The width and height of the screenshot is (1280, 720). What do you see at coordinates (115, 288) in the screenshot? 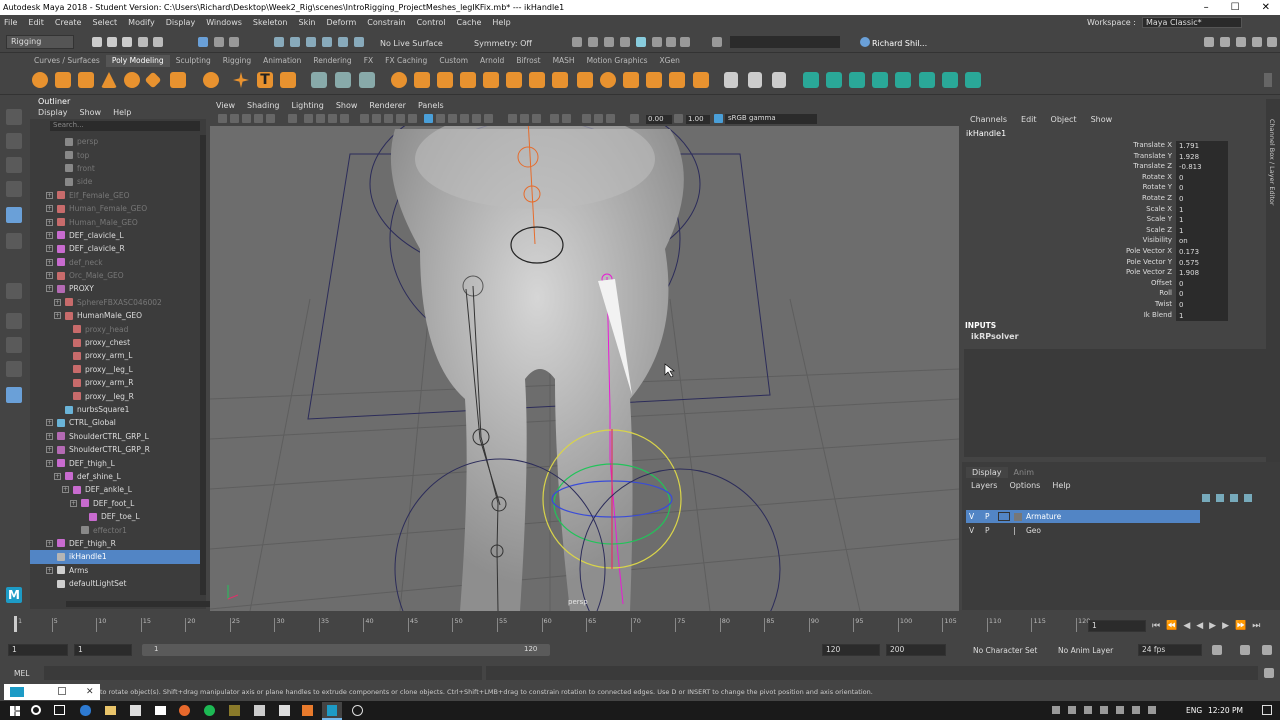
I see `outliner-item: + PROXY` at bounding box center [115, 288].